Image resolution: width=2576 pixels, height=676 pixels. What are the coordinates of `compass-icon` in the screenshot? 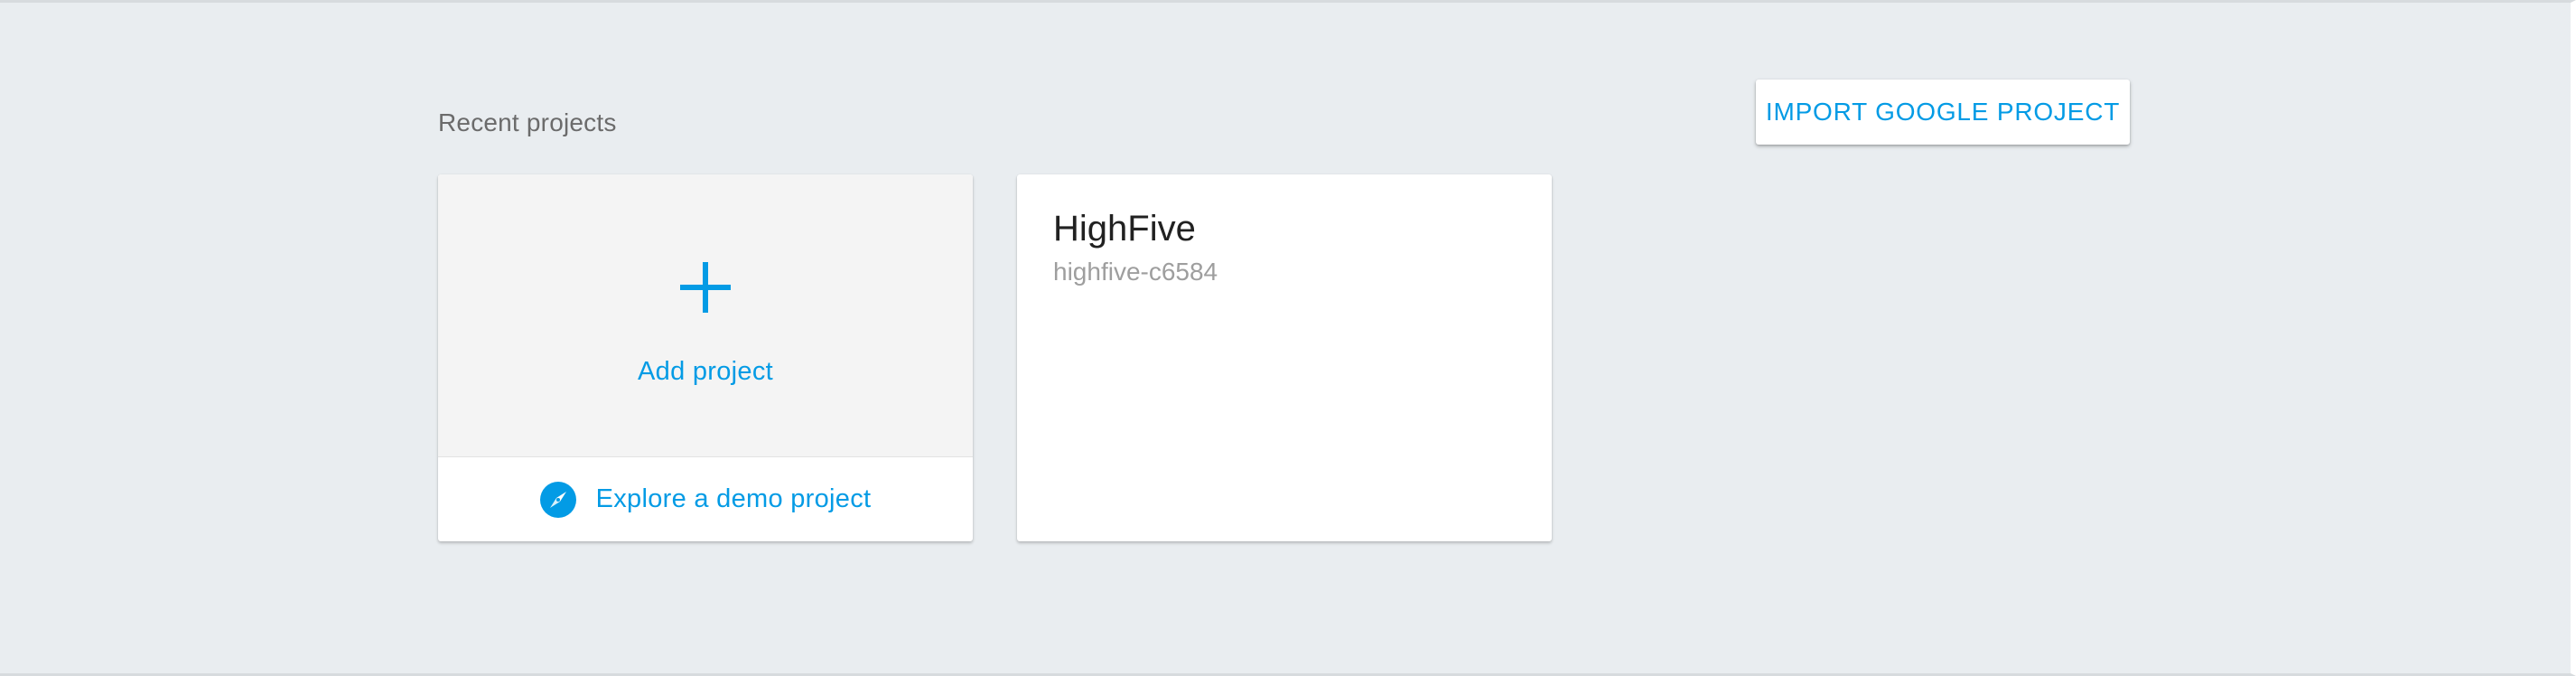 It's located at (557, 499).